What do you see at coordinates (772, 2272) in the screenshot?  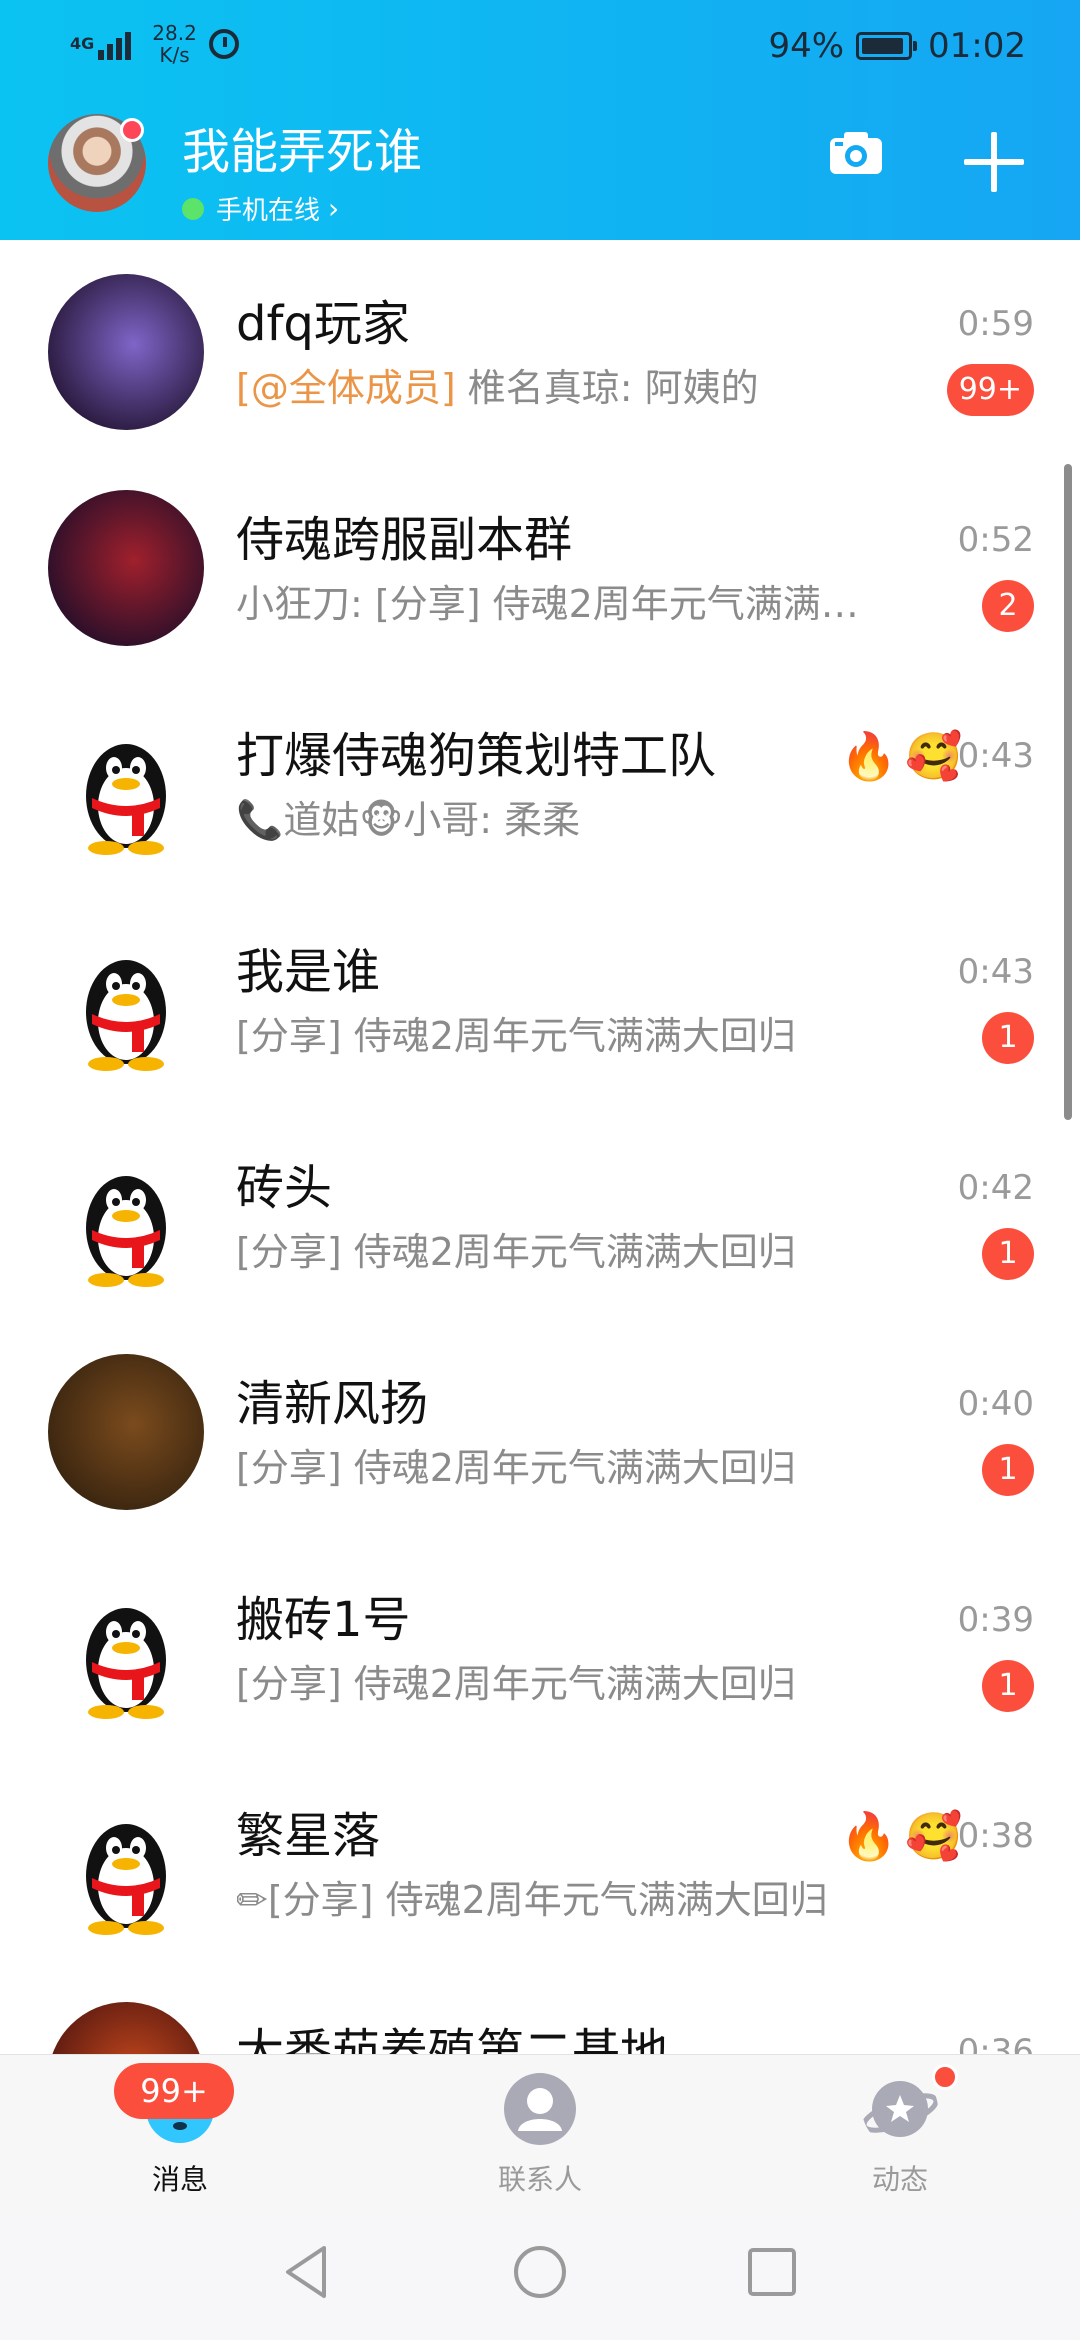 I see `recents-icon` at bounding box center [772, 2272].